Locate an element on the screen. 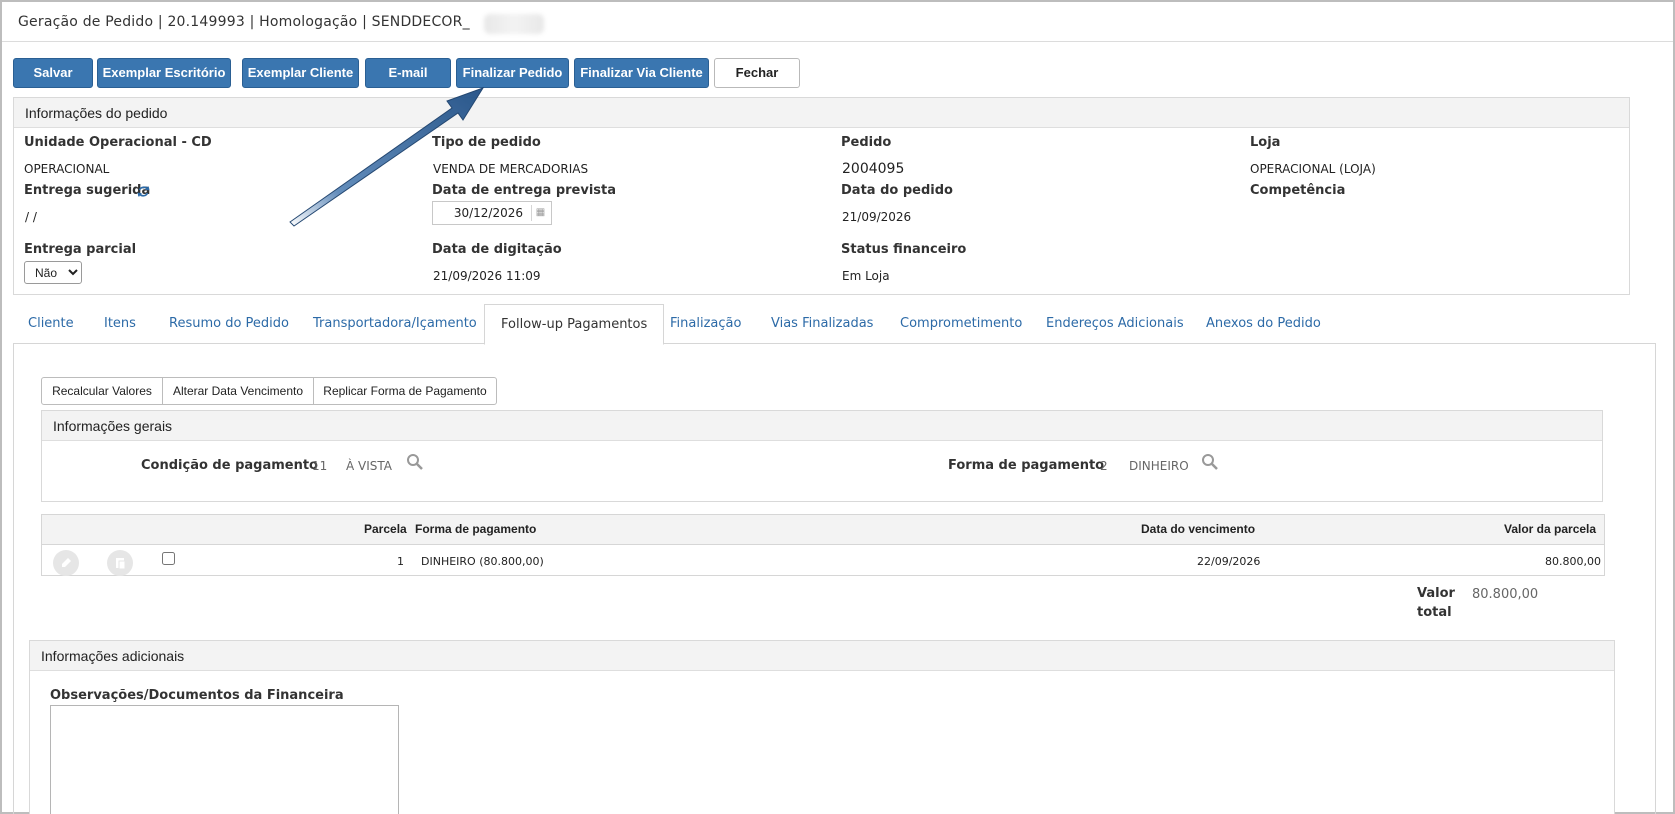  total-label-line2: total is located at coordinates (1434, 612).